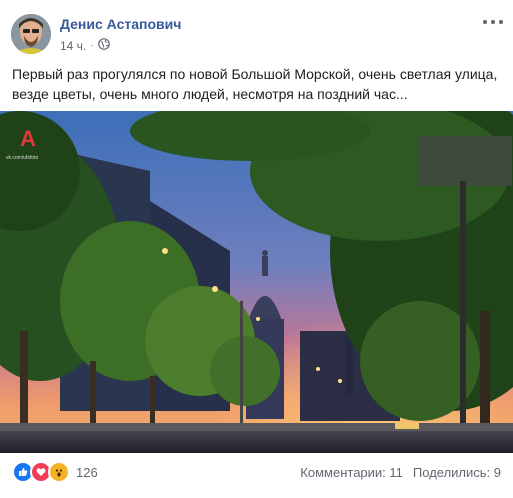 The height and width of the screenshot is (498, 513). I want to click on watermark-logo: A, so click(28, 138).